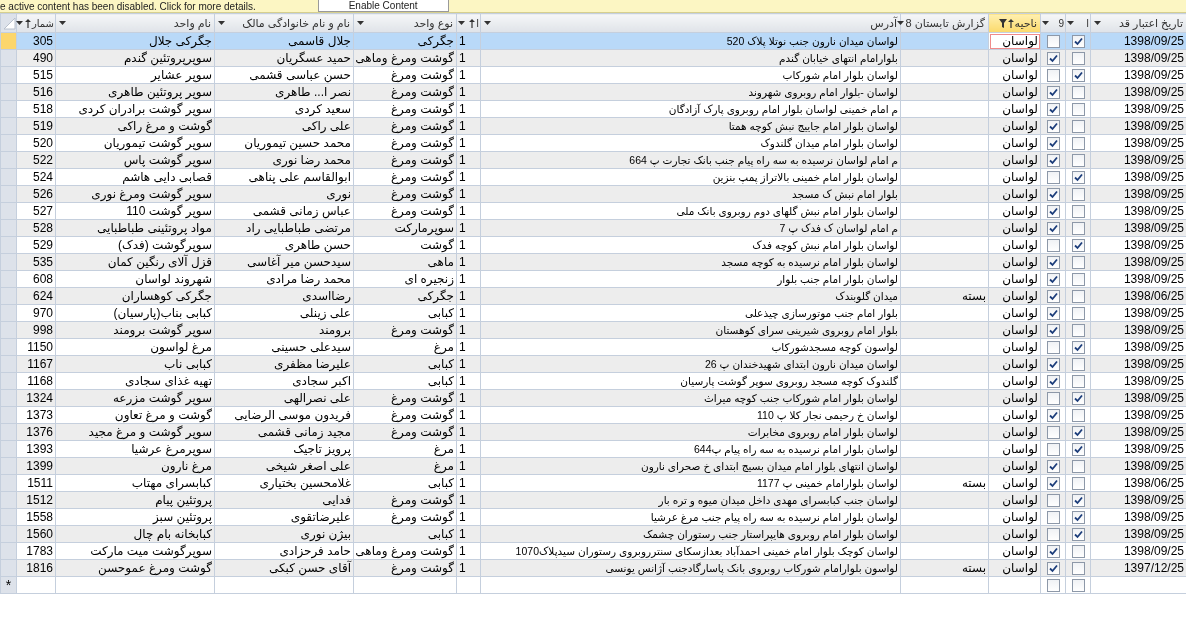  Describe the element at coordinates (944, 23) in the screenshot. I see `column-header: گزارش تابستان 8` at that location.